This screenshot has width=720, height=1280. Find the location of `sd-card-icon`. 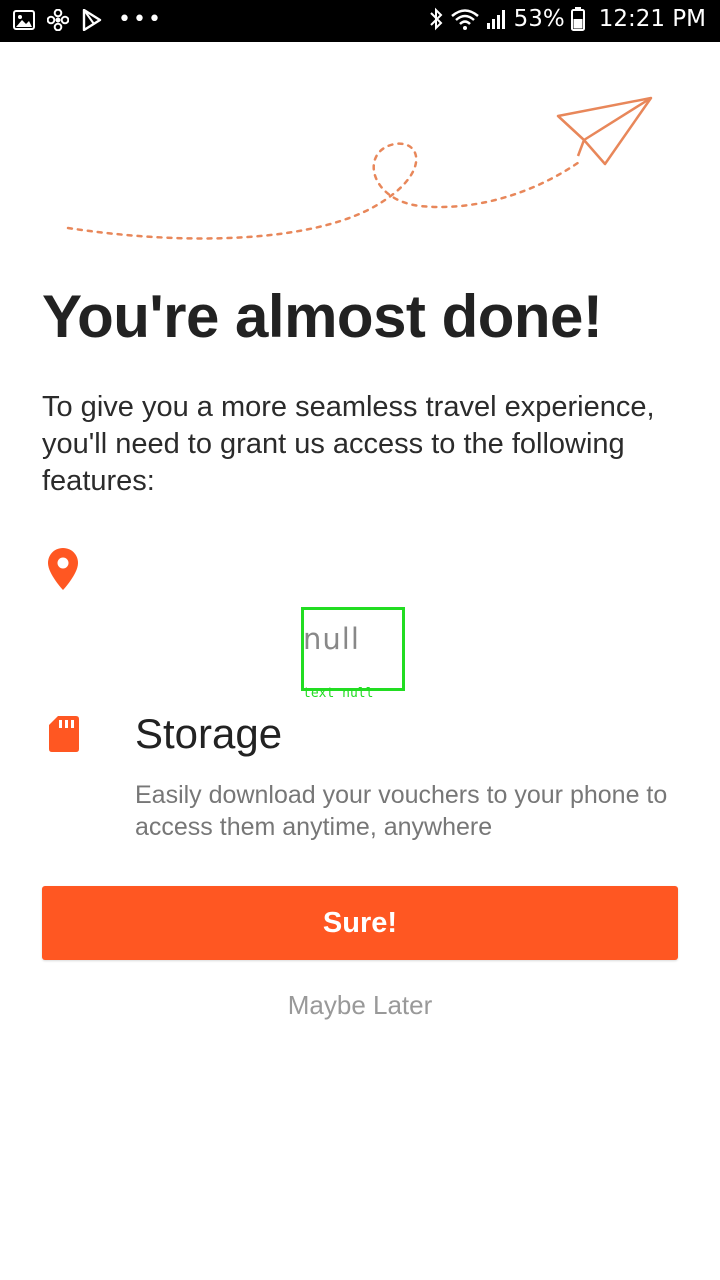

sd-card-icon is located at coordinates (64, 734).